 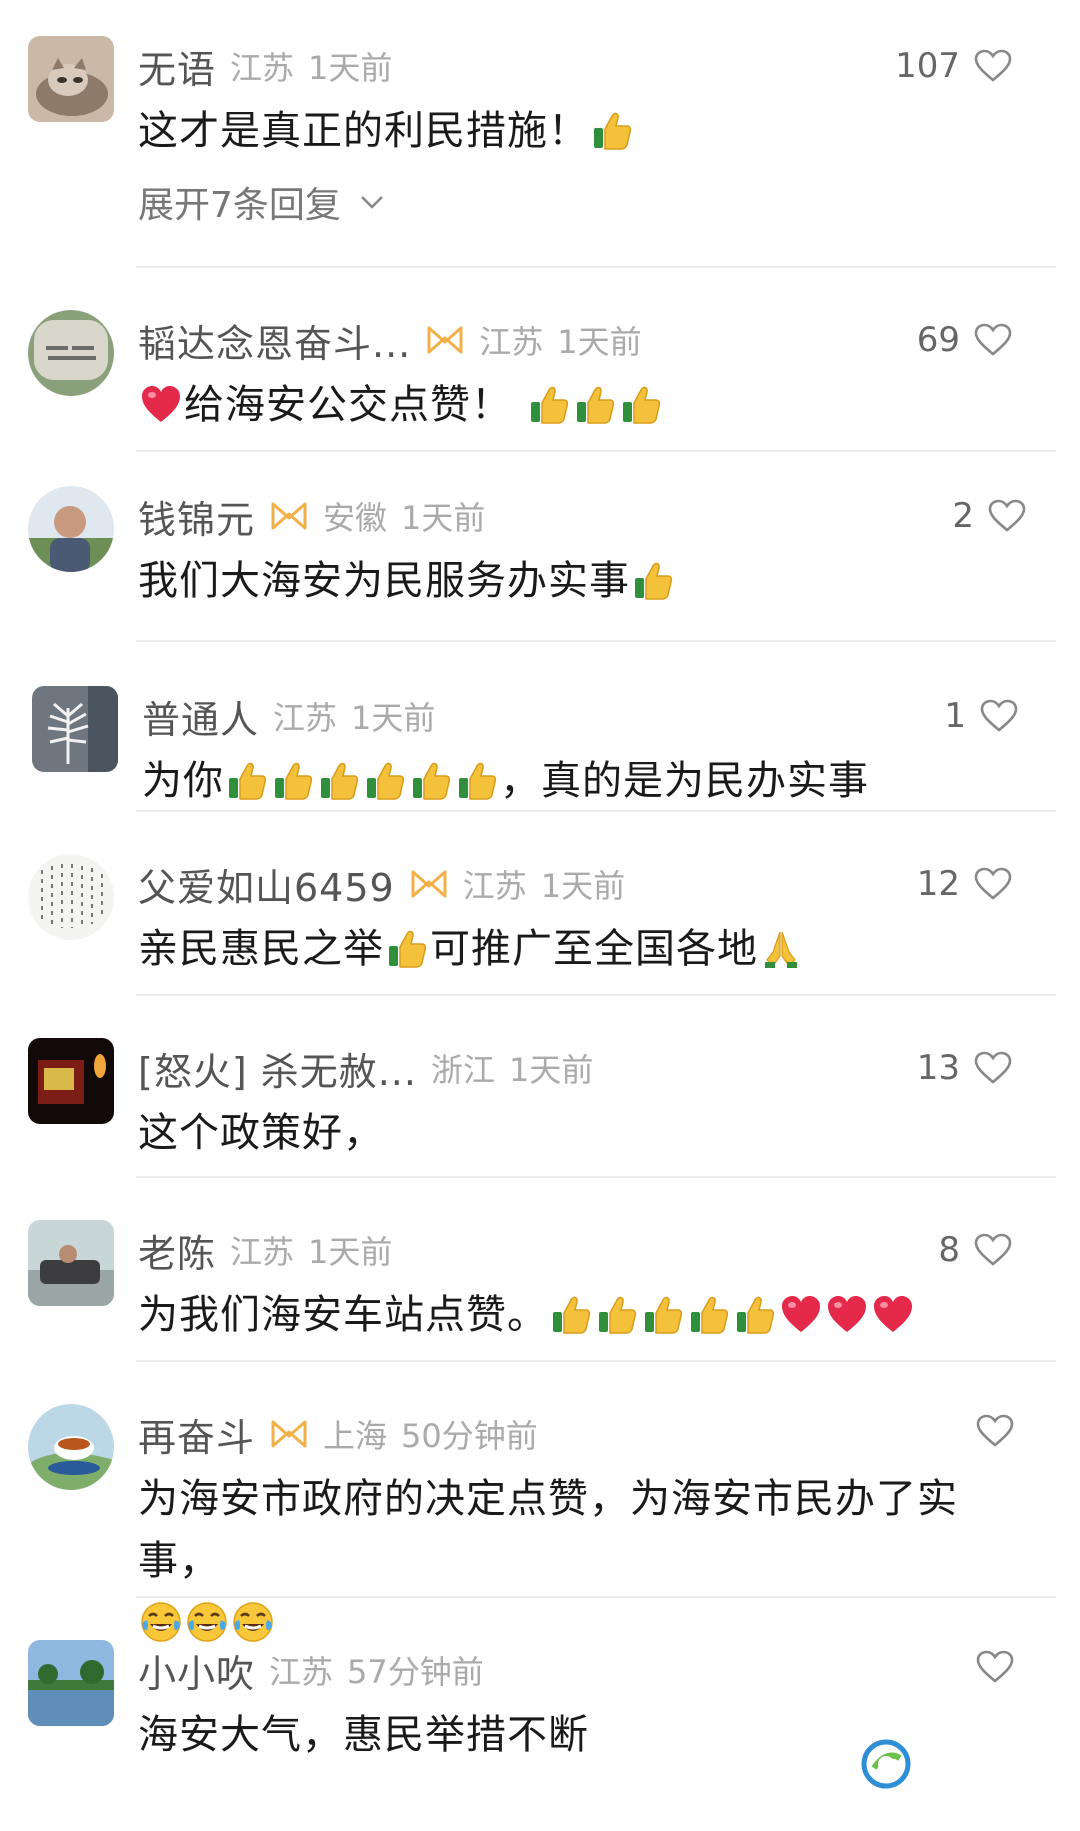 I want to click on like-button: 8, so click(x=975, y=1250).